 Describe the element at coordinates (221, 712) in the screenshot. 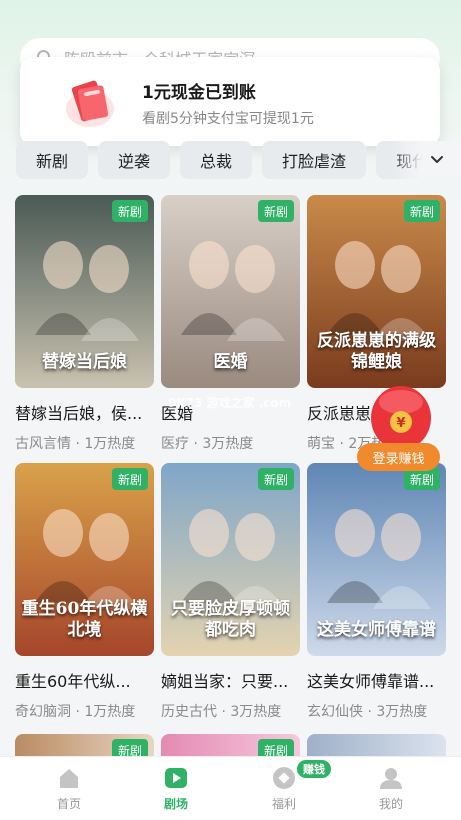

I see `drama-meta: 历史古代 · 3万热度` at that location.